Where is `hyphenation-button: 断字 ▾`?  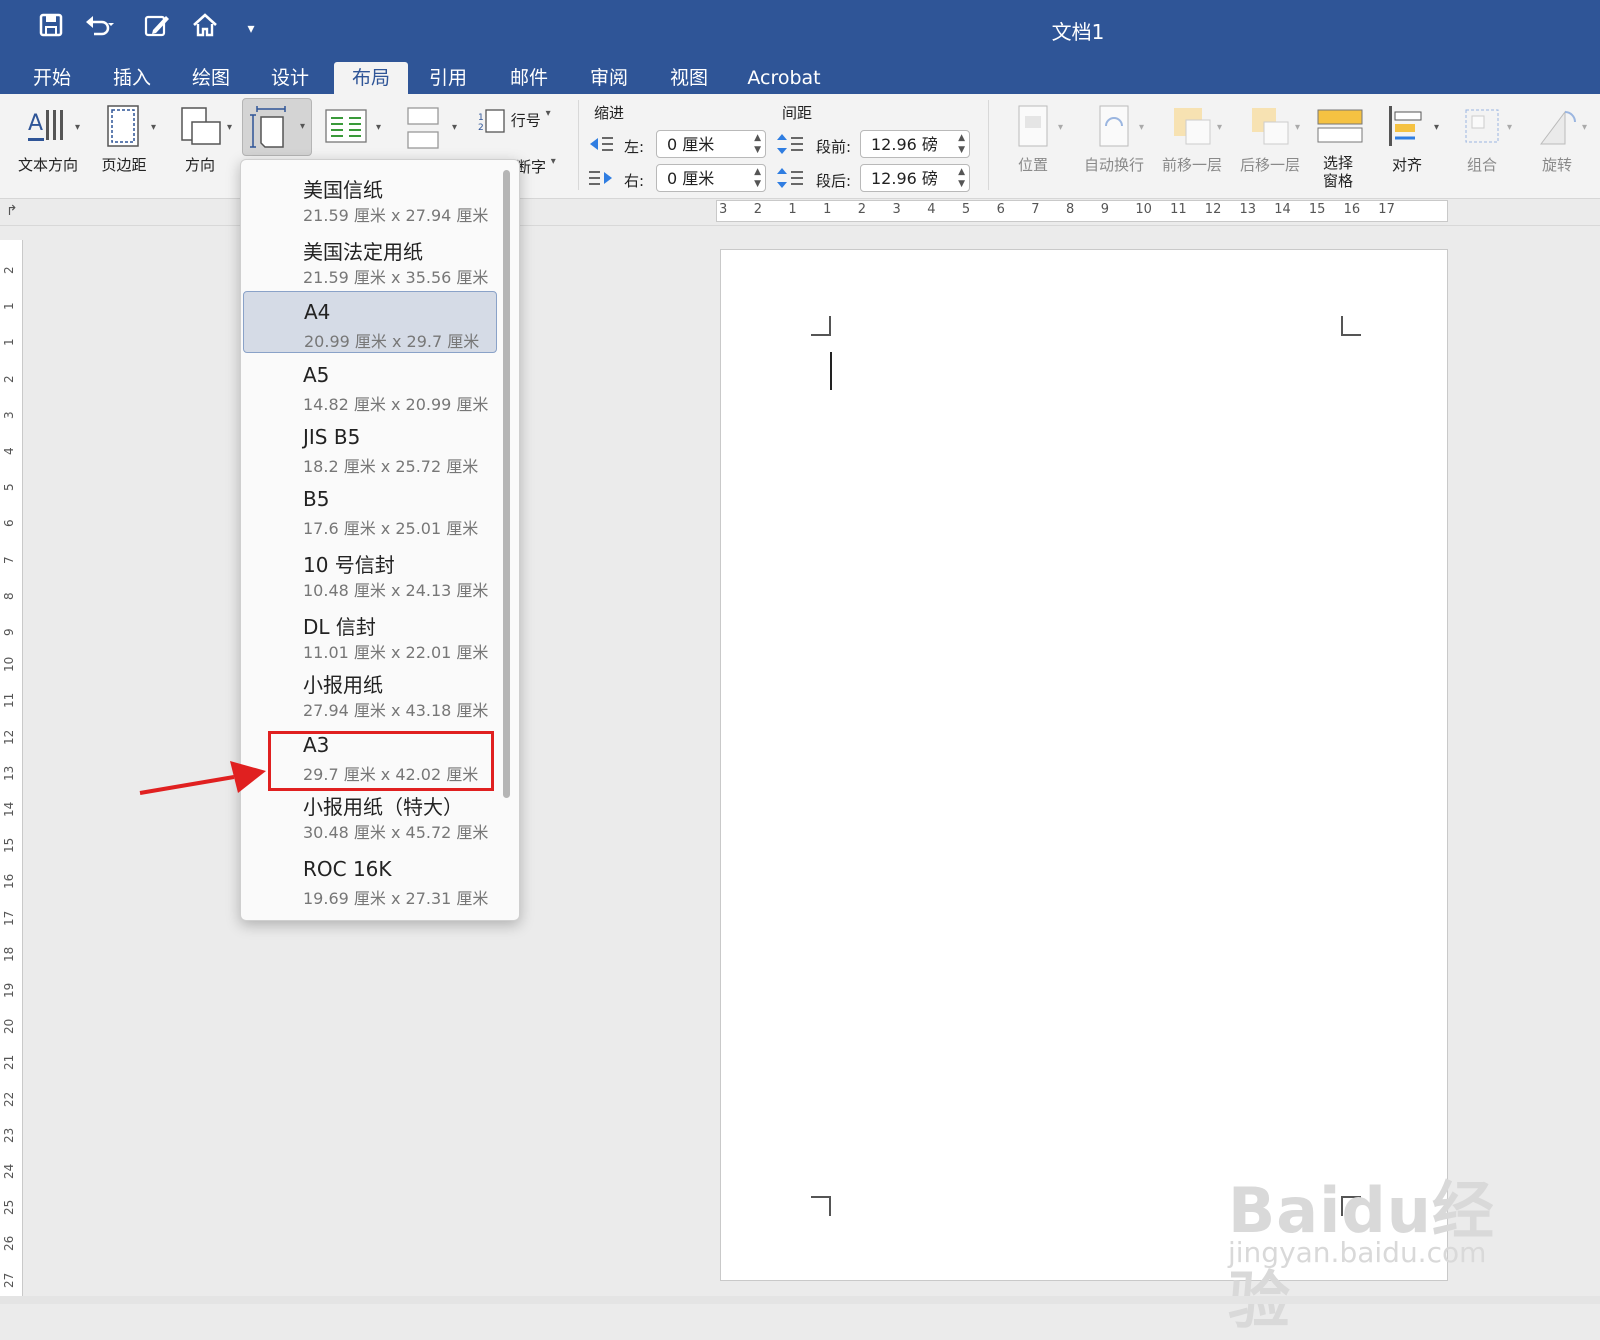 hyphenation-button: 断字 ▾ is located at coordinates (539, 168).